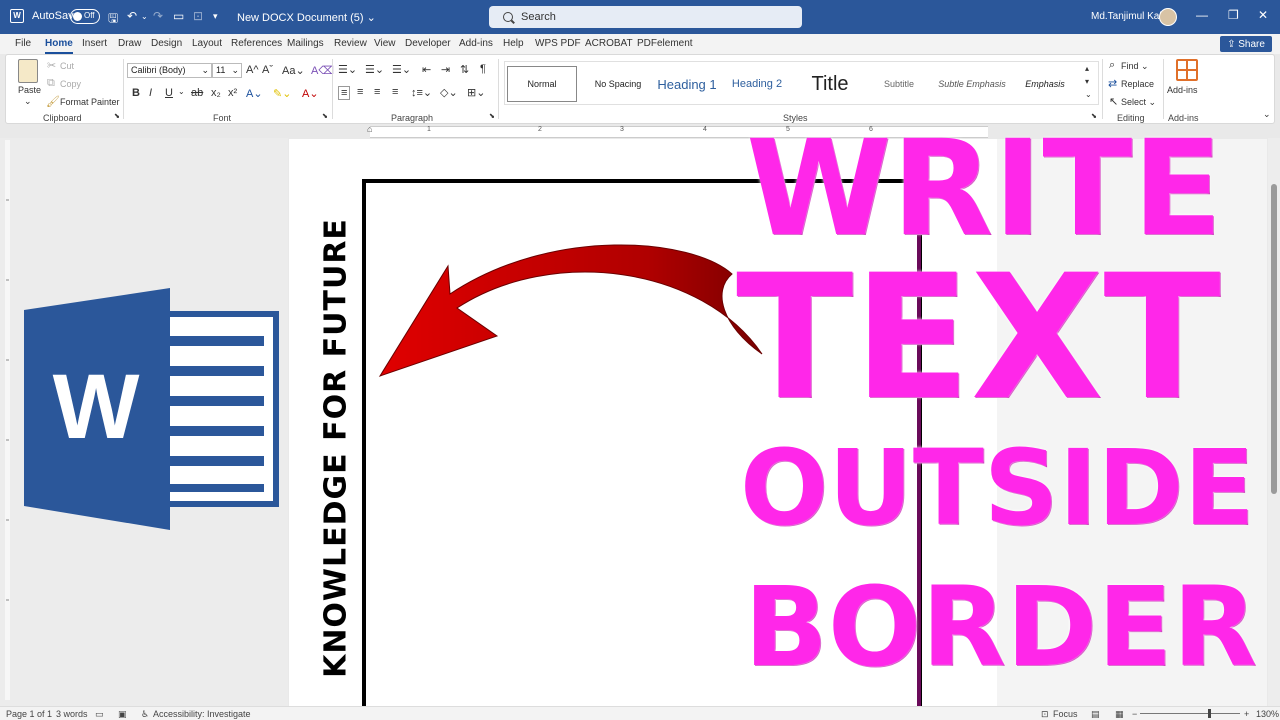  What do you see at coordinates (169, 70) in the screenshot?
I see `font-name-select: Calibri (Body) ⌄` at bounding box center [169, 70].